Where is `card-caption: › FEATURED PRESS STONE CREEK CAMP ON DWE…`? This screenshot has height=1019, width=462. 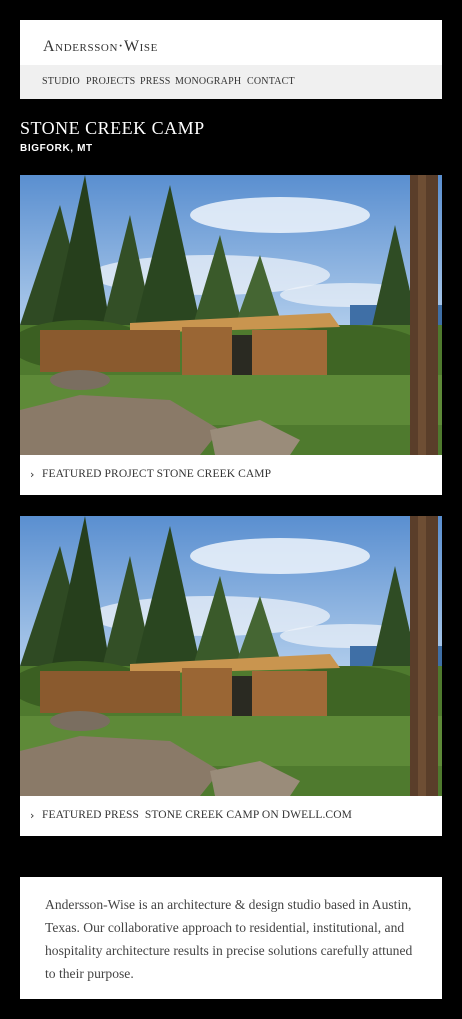 card-caption: › FEATURED PRESS STONE CREEK CAMP ON DWE… is located at coordinates (231, 816).